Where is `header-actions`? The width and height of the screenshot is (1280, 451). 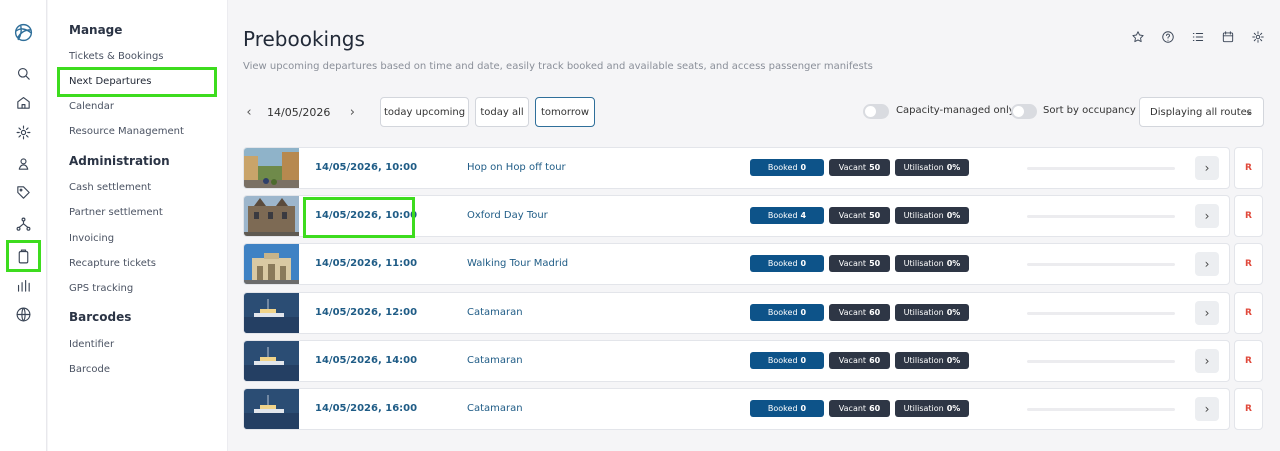
header-actions is located at coordinates (1198, 37).